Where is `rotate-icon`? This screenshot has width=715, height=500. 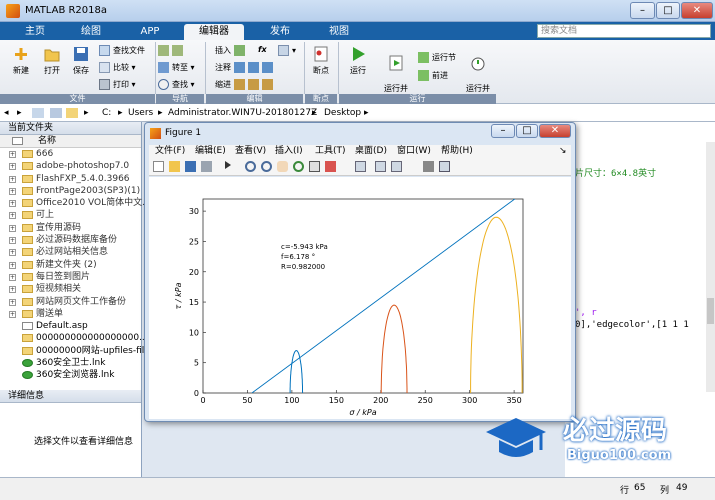
rotate-icon is located at coordinates (298, 166).